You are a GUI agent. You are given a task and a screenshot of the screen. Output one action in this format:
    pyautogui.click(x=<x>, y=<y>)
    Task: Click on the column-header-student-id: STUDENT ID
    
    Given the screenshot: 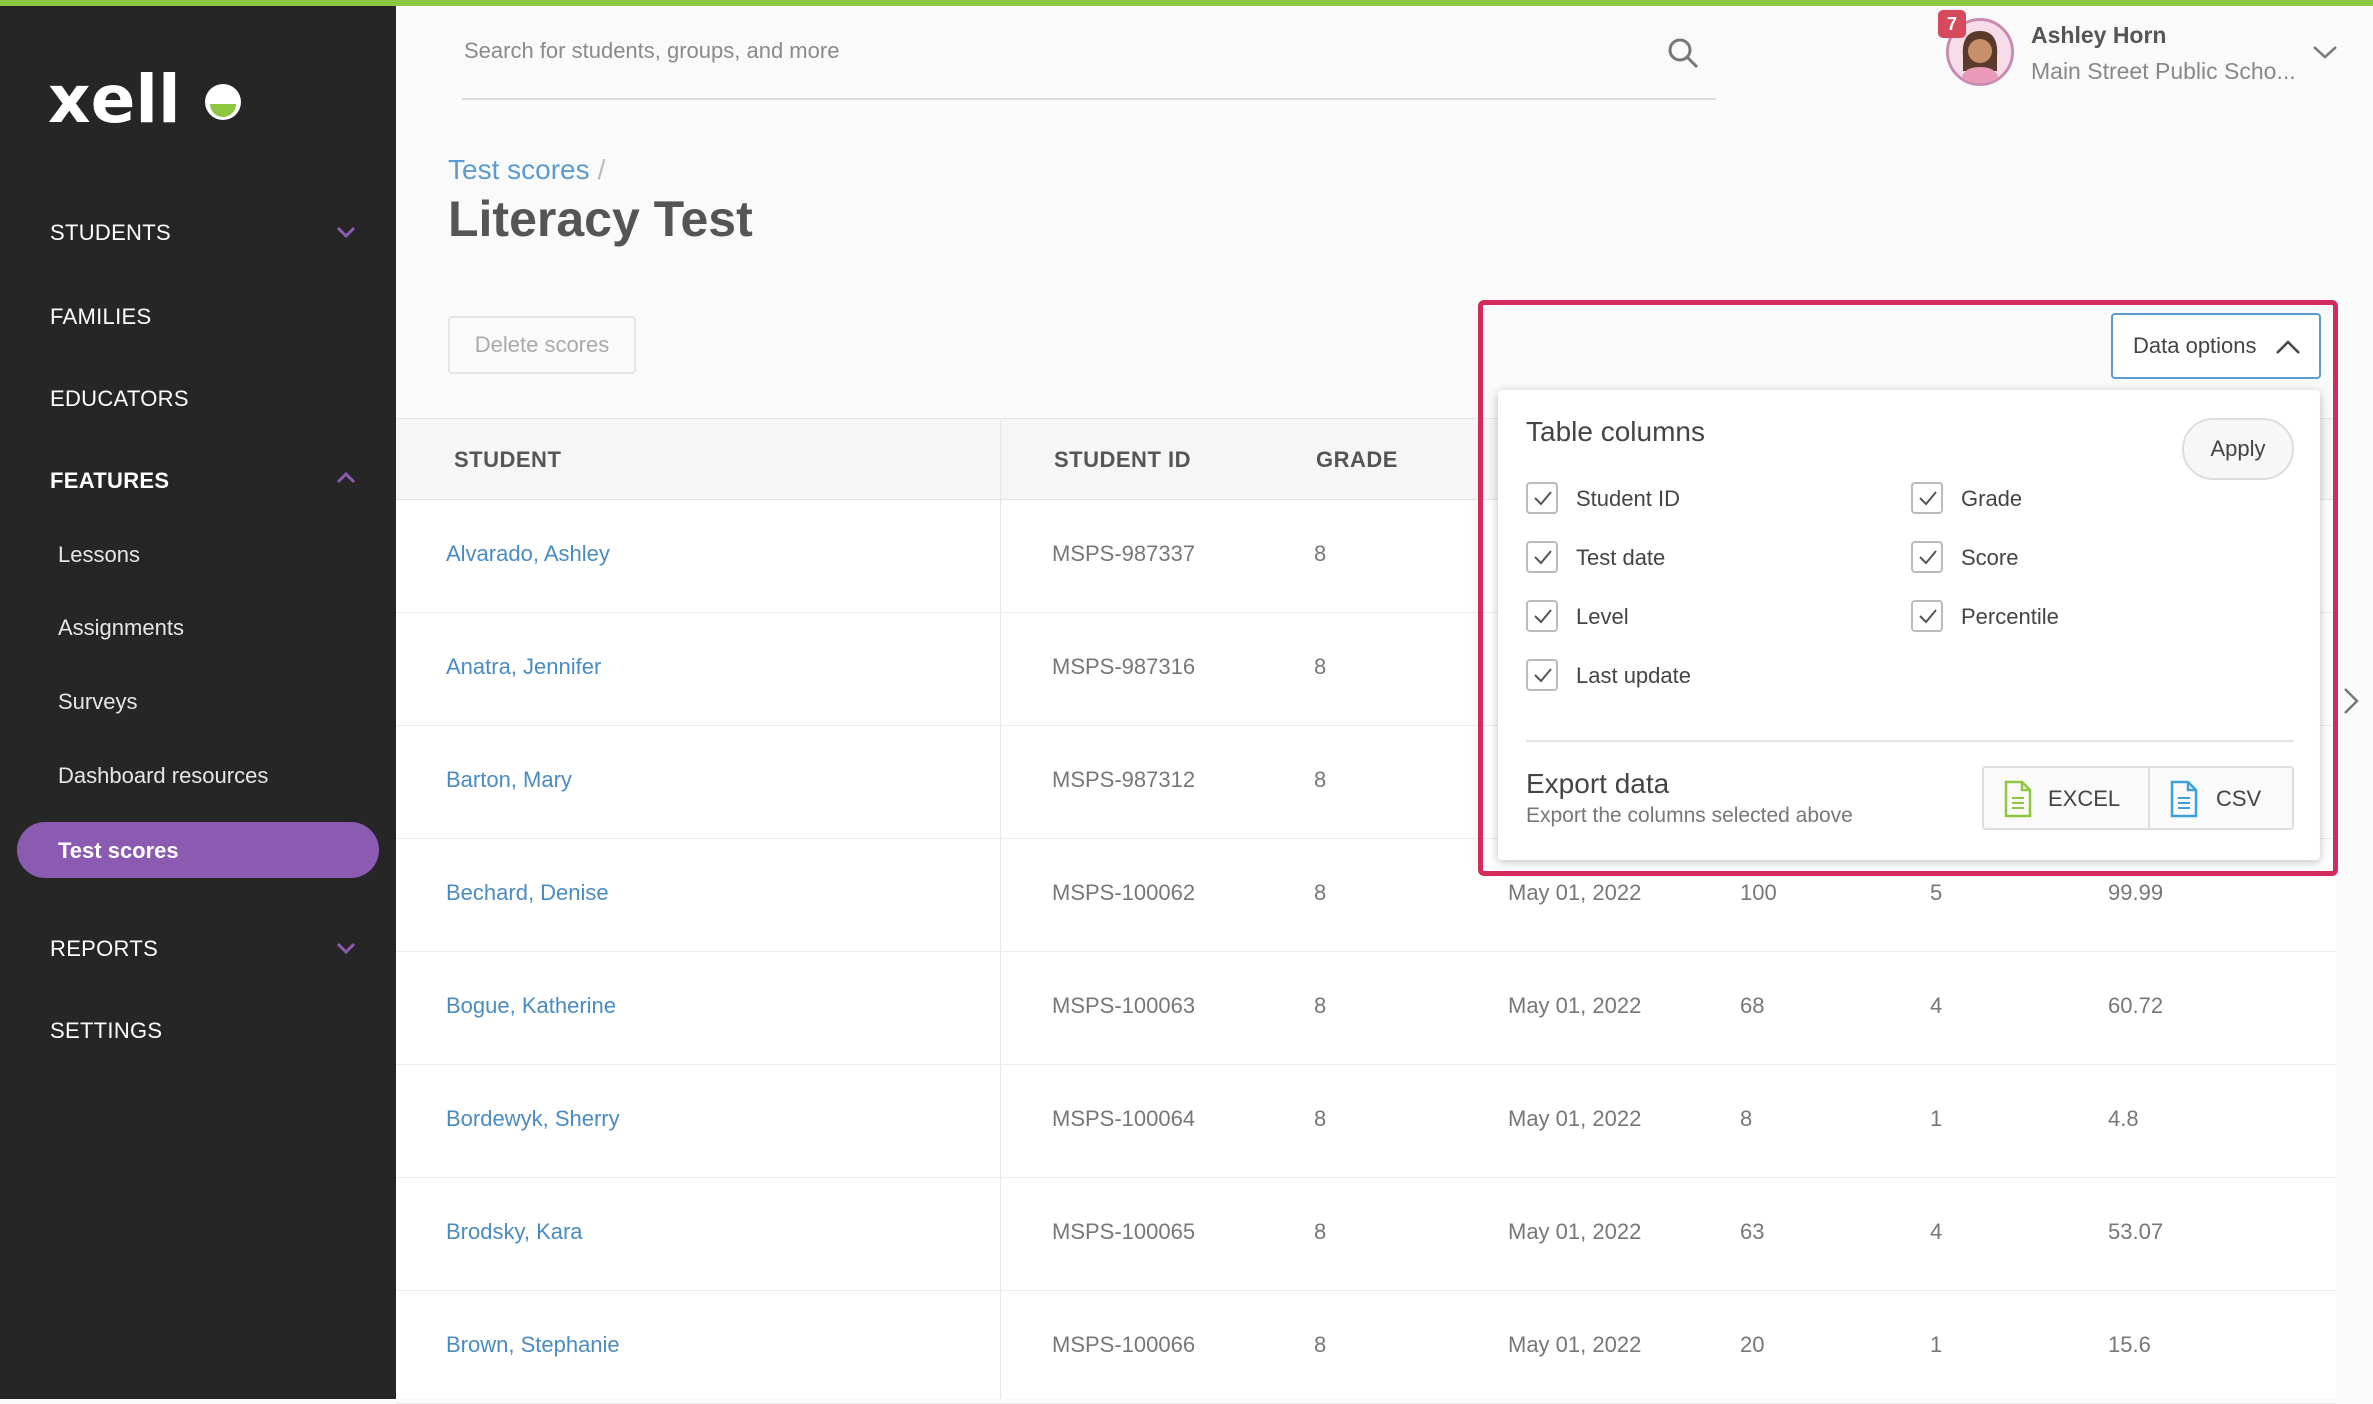 What is the action you would take?
    pyautogui.click(x=1122, y=460)
    